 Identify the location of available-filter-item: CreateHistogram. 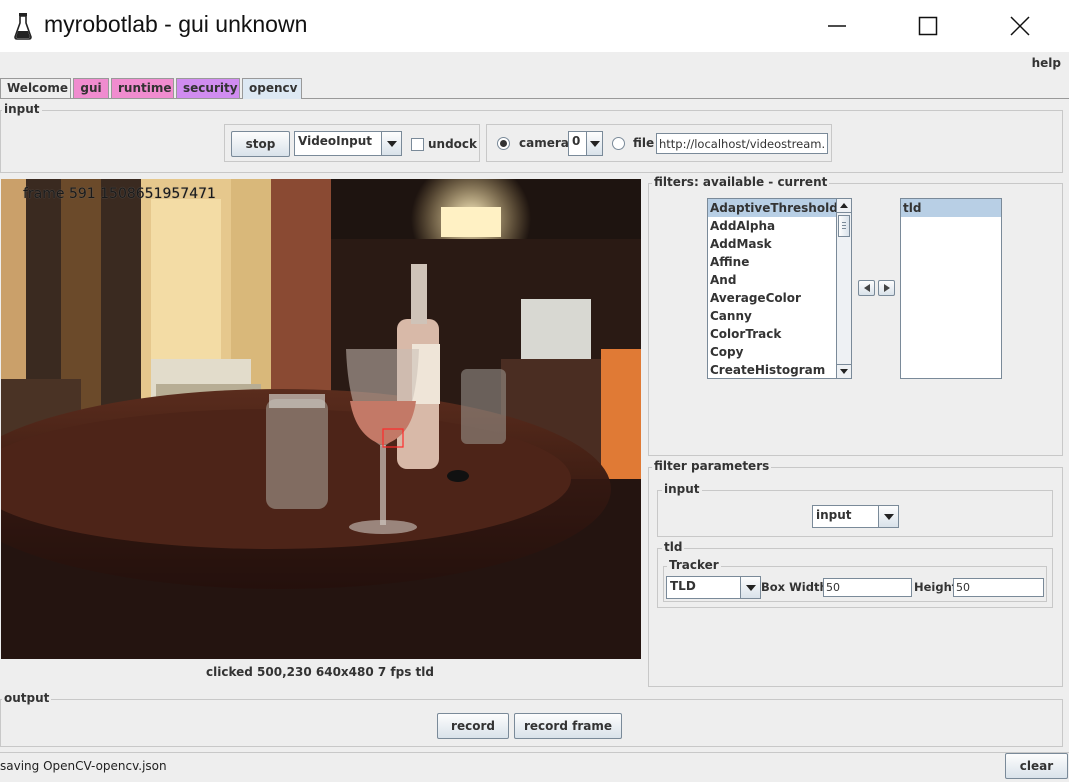
(772, 369).